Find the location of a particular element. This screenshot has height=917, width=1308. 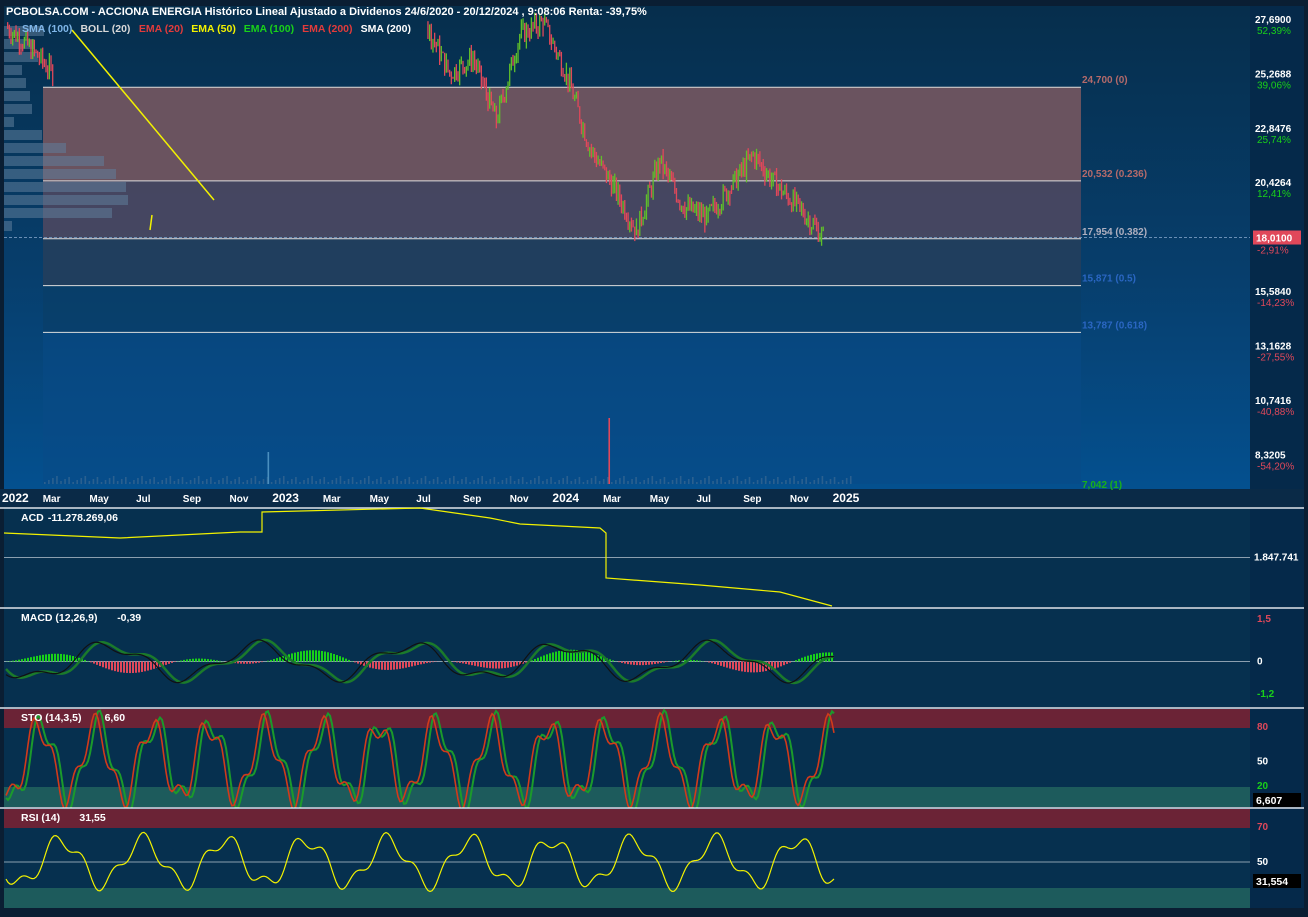

panel-sto: STO (14,3,5)6,608050206,607 is located at coordinates (652, 760).